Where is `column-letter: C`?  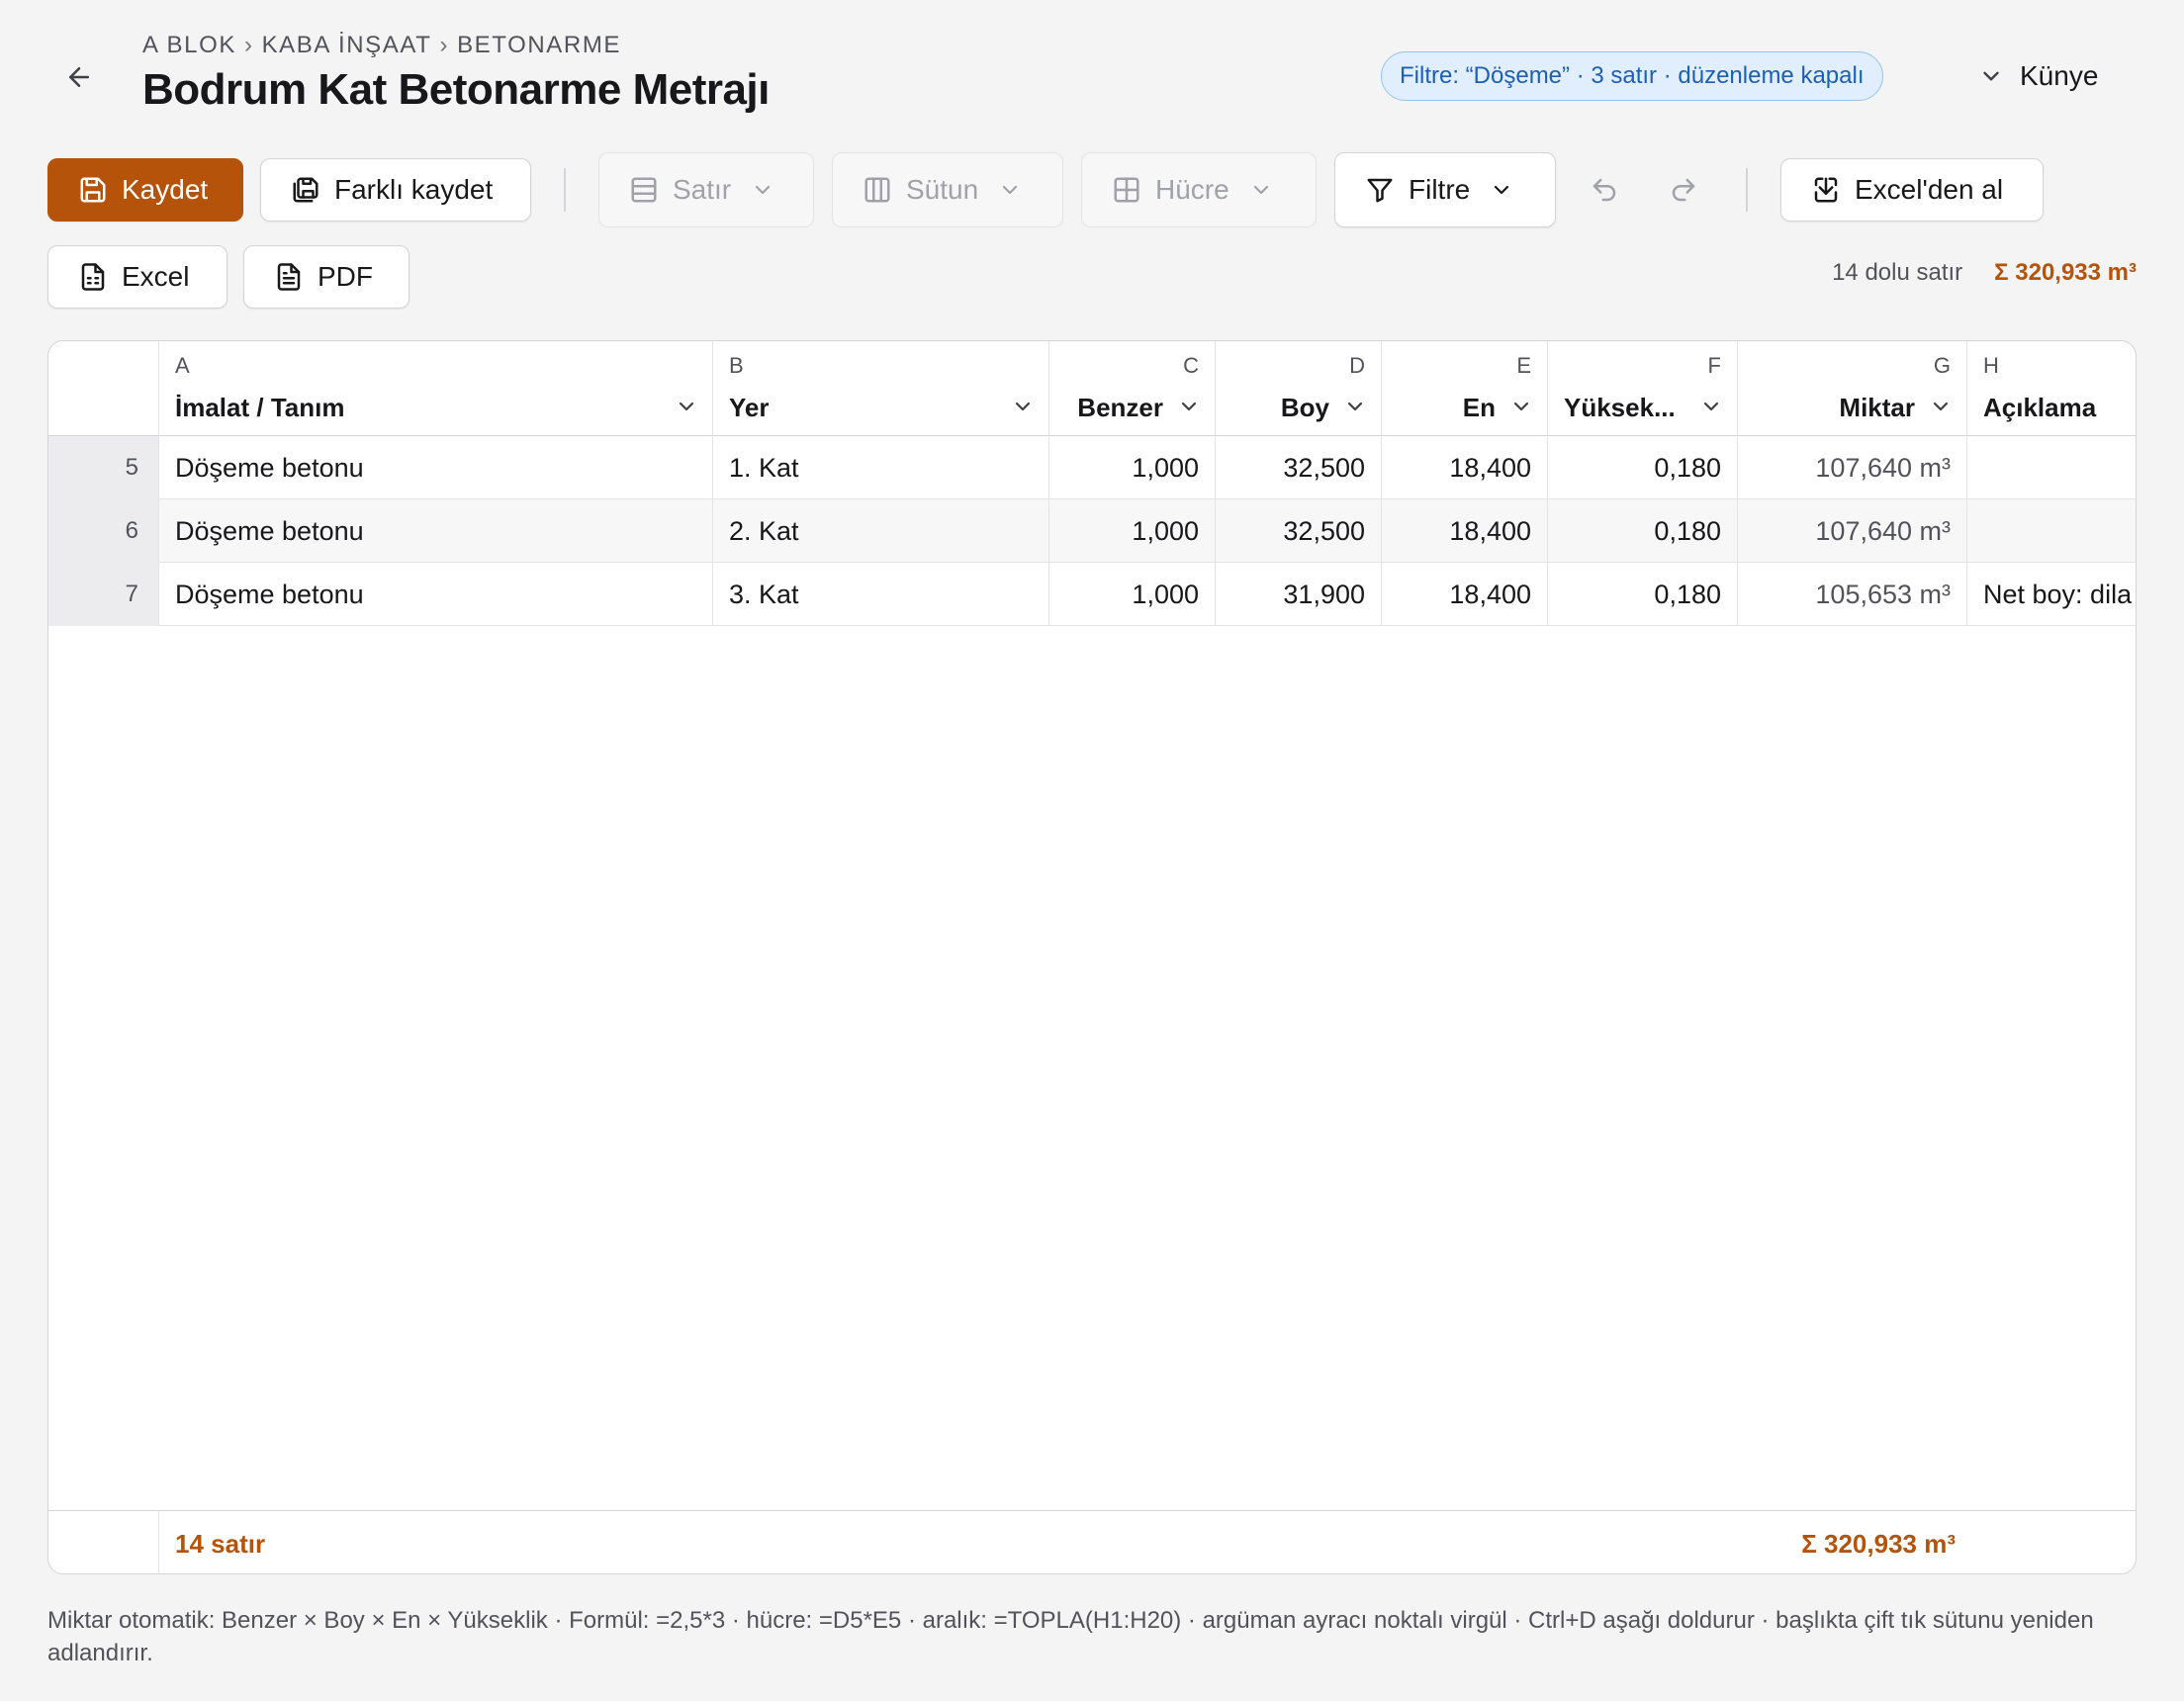
column-letter: C is located at coordinates (1191, 366).